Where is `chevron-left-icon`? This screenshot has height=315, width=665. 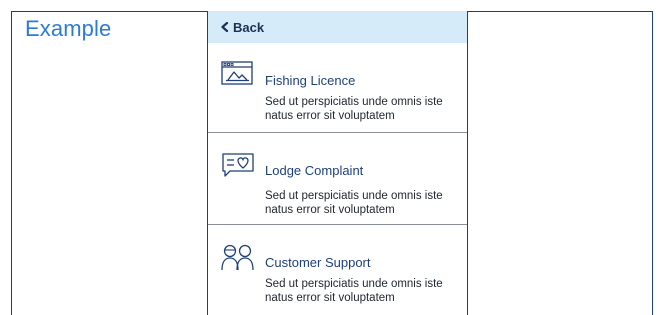 chevron-left-icon is located at coordinates (225, 27).